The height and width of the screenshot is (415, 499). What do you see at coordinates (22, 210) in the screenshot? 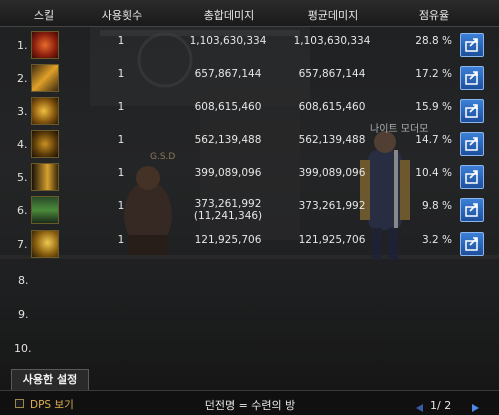
I see `row-number: 6.` at bounding box center [22, 210].